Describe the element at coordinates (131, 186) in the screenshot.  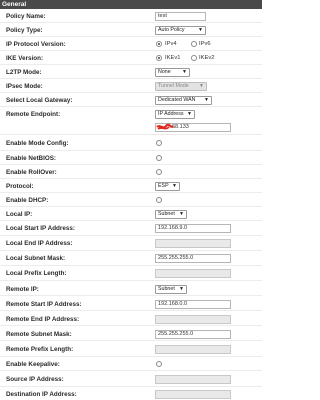
I see `row-protocol: Protocol: ESP ▼` at that location.